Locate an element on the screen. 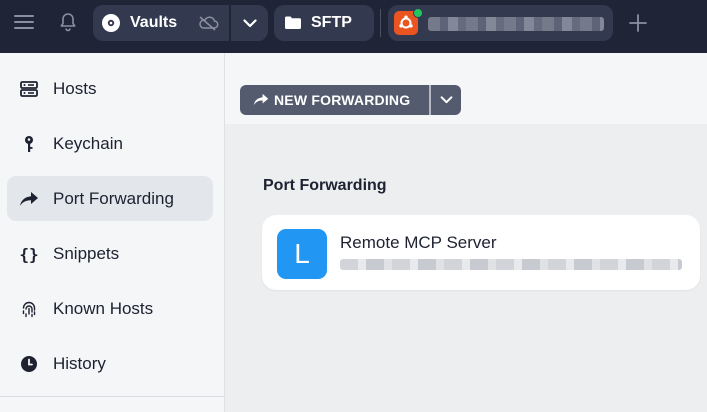  fingerprint-icon is located at coordinates (29, 309).